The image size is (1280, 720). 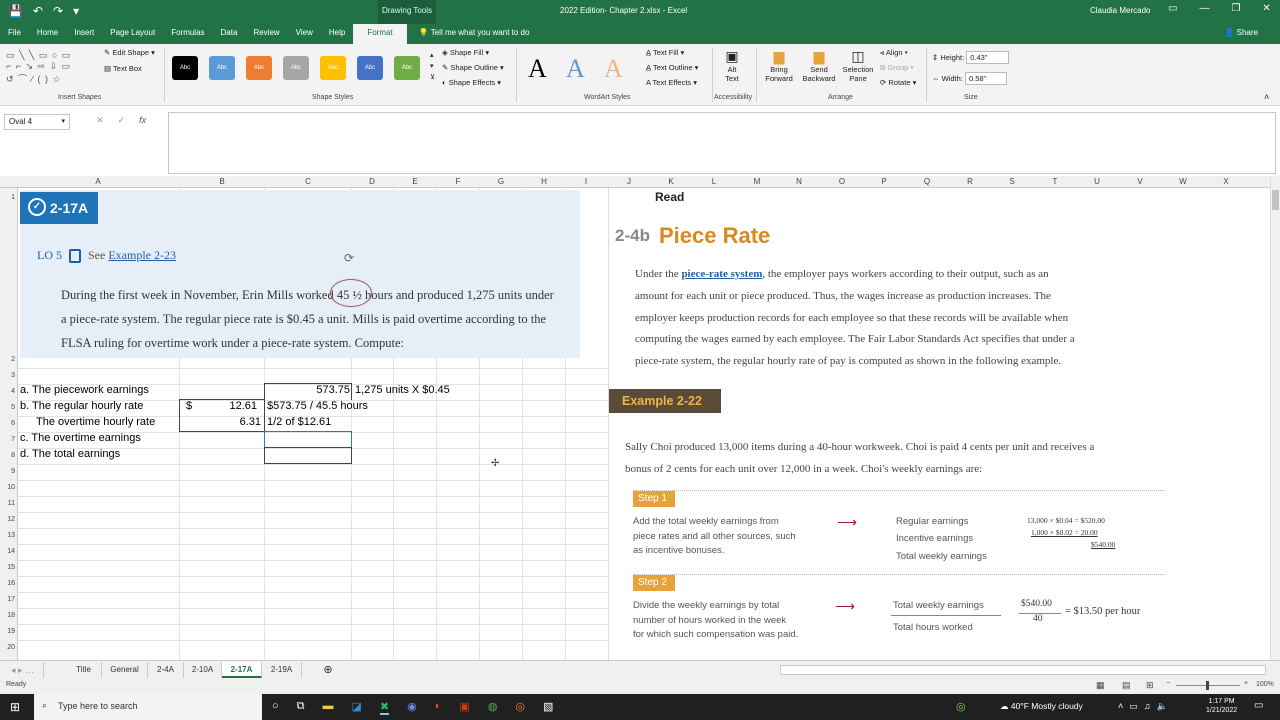 I want to click on taskbar-clock: 1:17 PM 1/21/2022, so click(x=1221, y=706).